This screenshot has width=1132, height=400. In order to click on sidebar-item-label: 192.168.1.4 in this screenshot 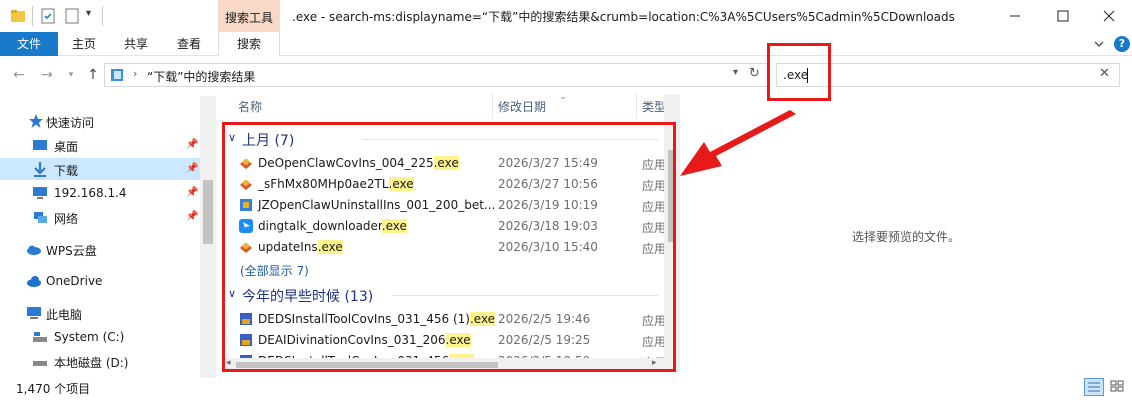, I will do `click(90, 193)`.